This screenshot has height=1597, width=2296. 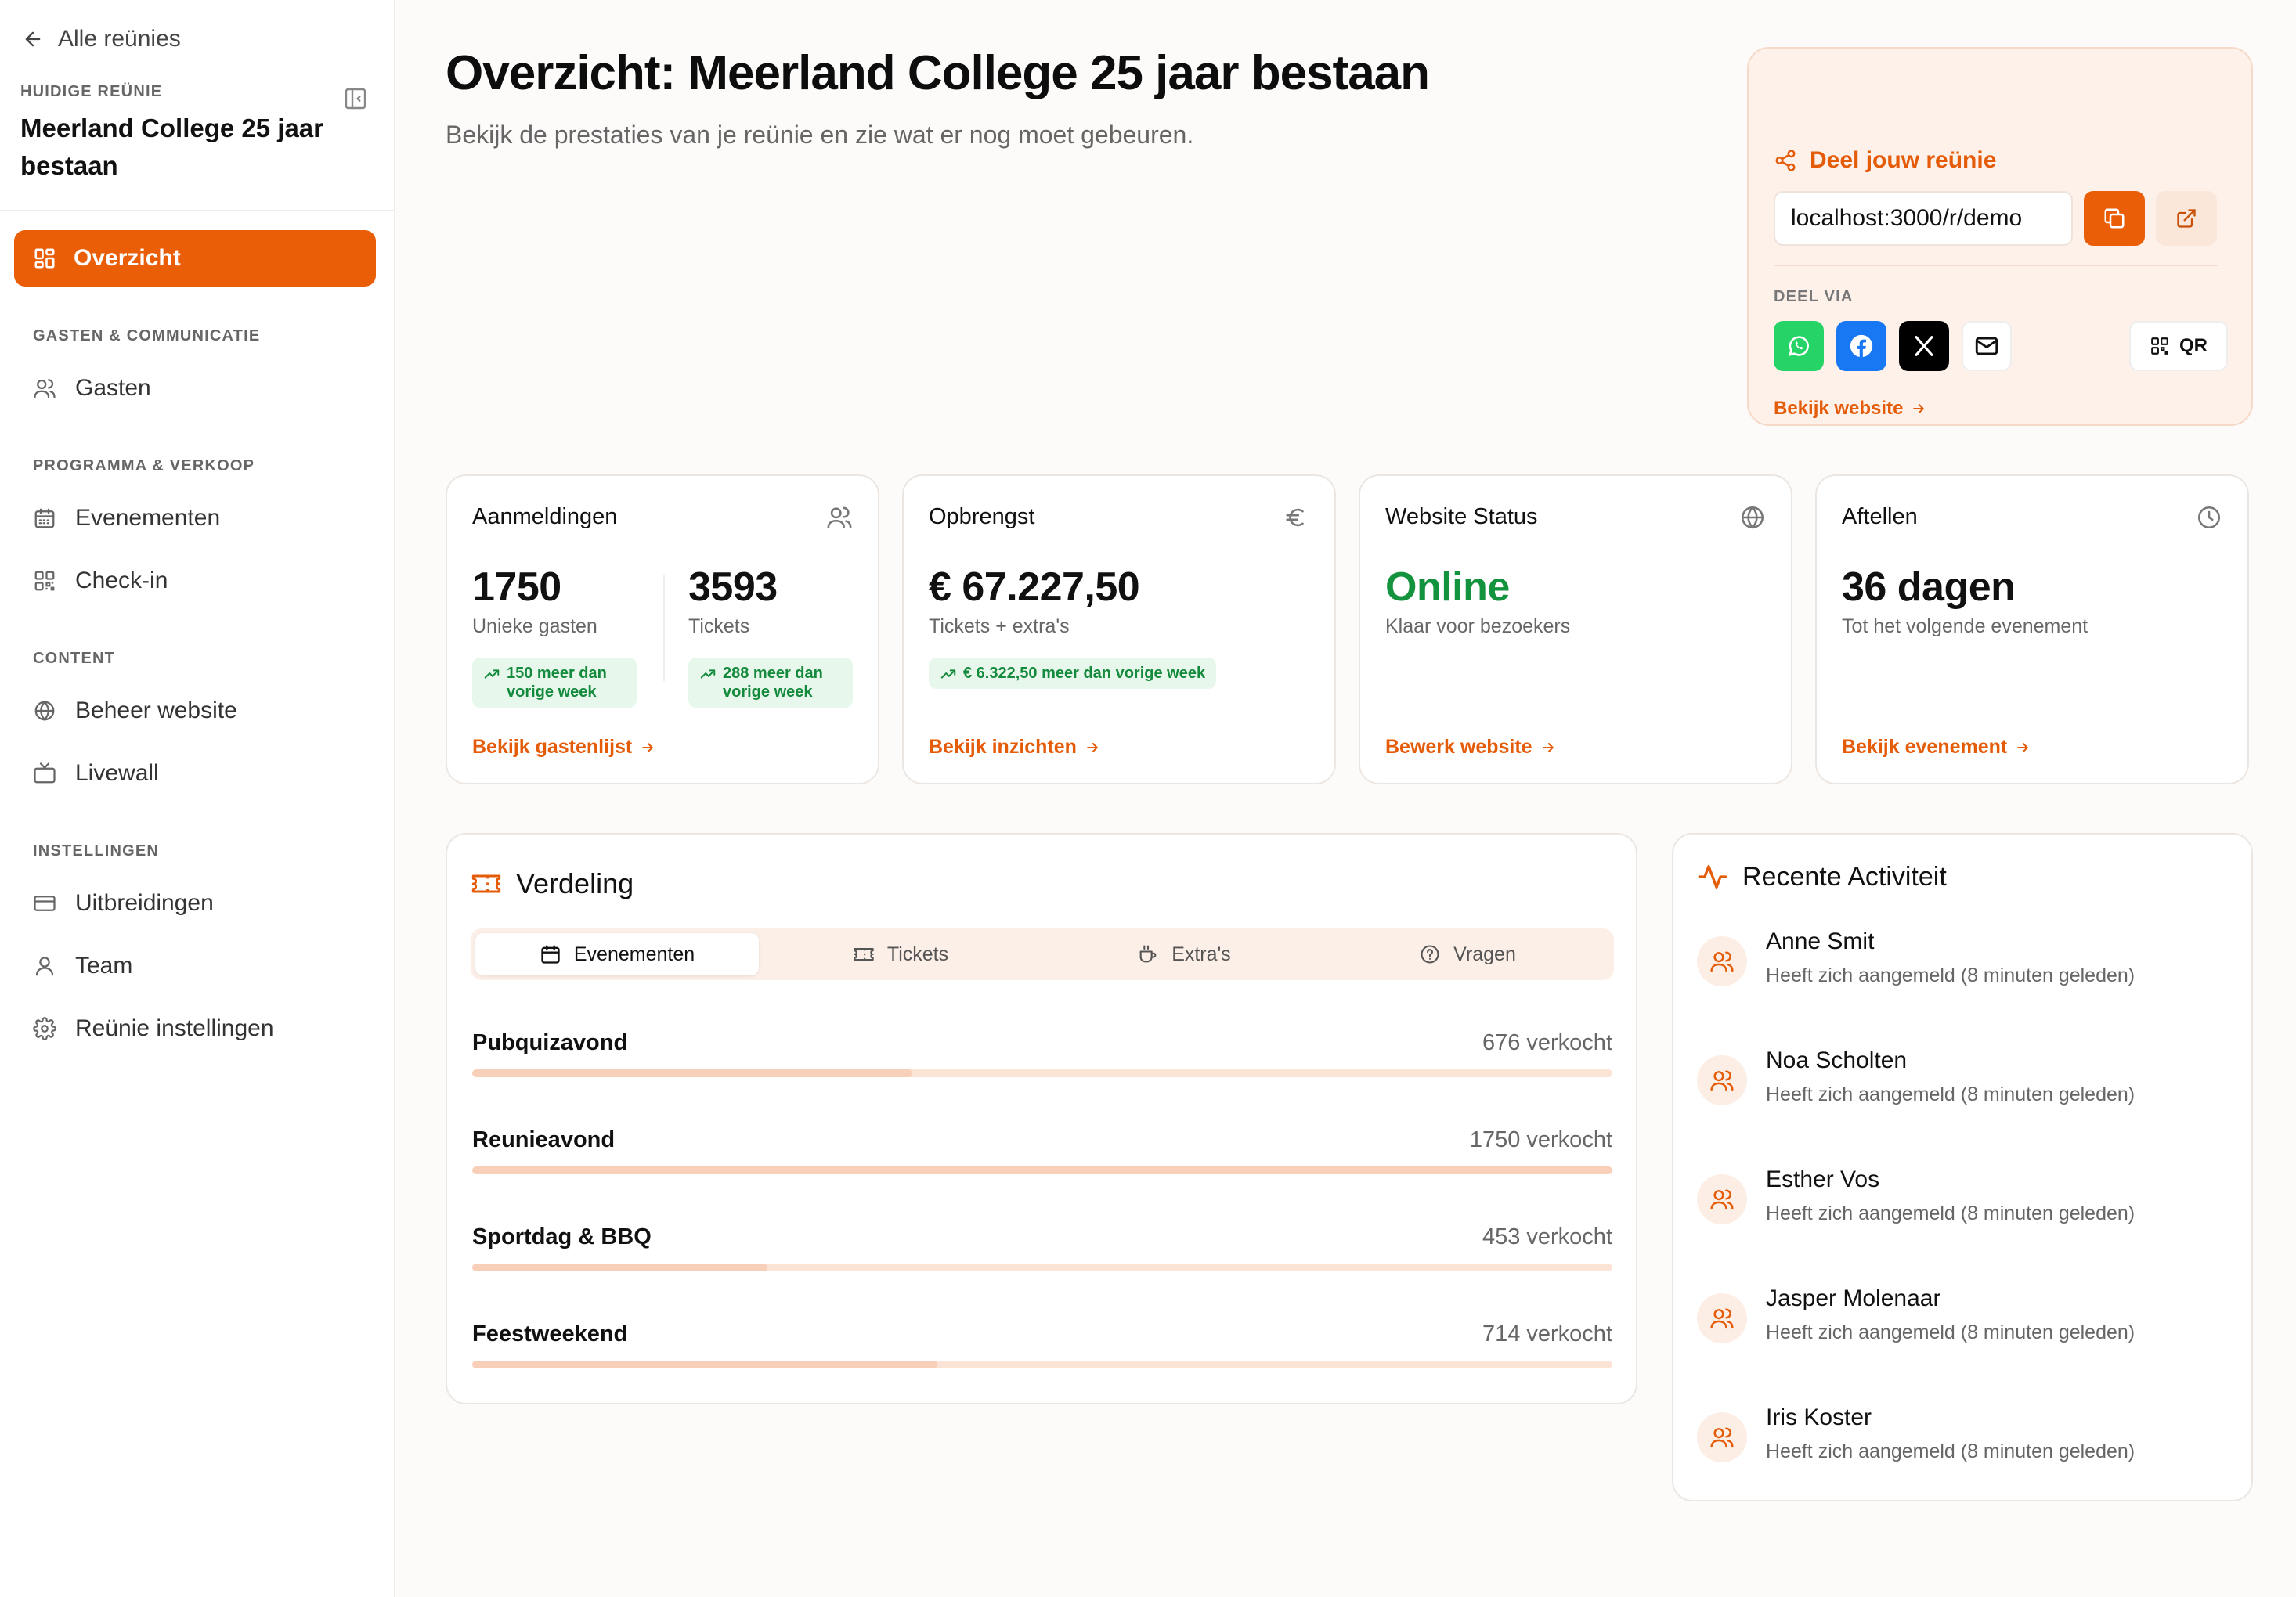 I want to click on activity-name: Jasper Molenaar, so click(x=1853, y=1298).